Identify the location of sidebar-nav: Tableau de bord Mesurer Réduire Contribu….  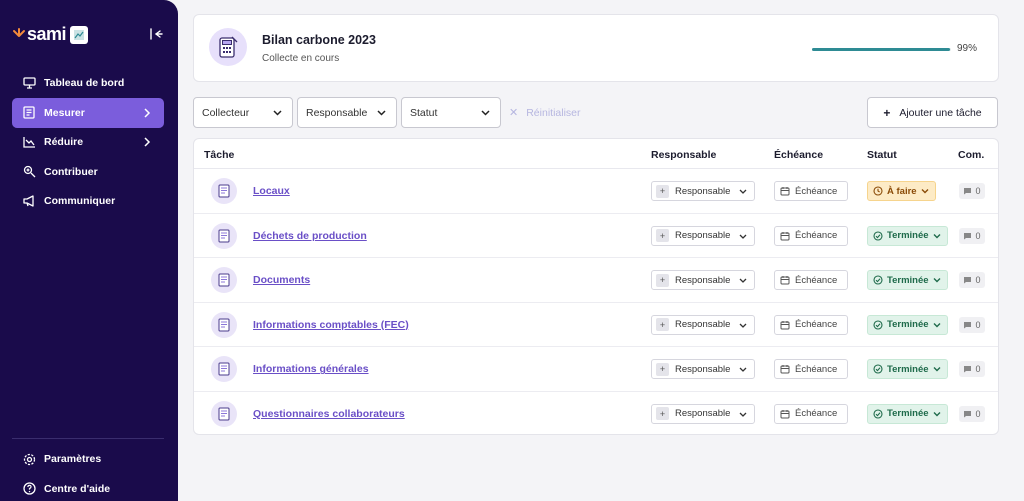
(88, 142).